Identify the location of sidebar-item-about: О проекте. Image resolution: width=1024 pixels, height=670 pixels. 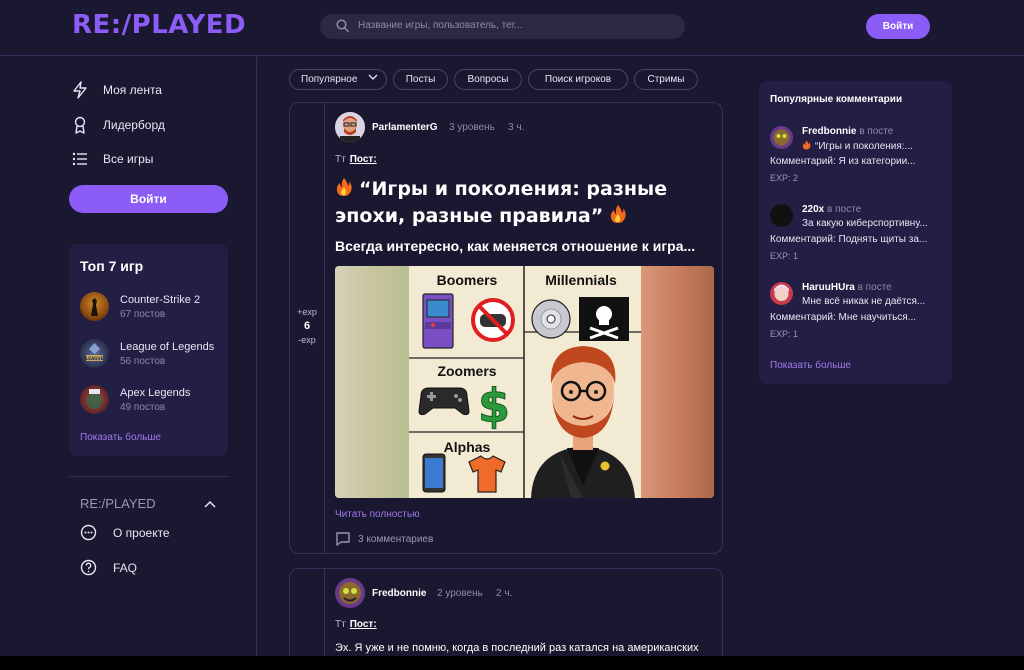
(147, 533).